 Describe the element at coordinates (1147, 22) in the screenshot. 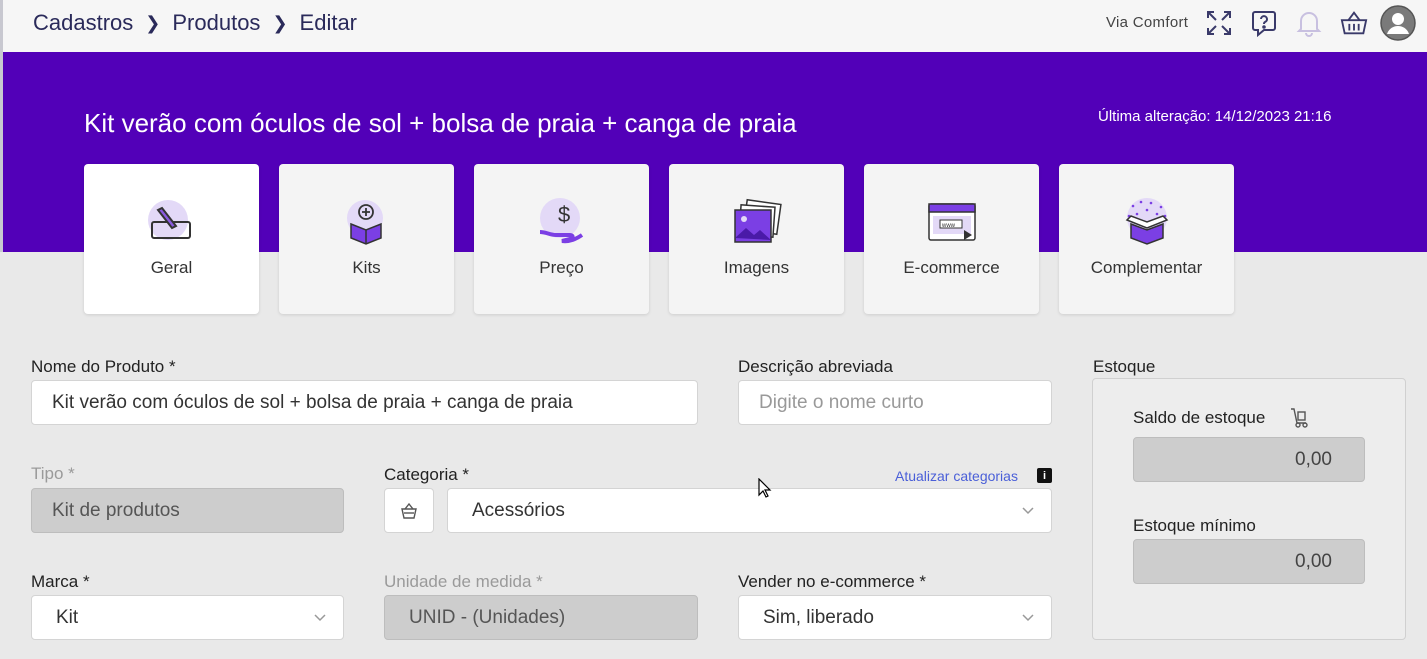

I see `company-name: Via Comfort` at that location.